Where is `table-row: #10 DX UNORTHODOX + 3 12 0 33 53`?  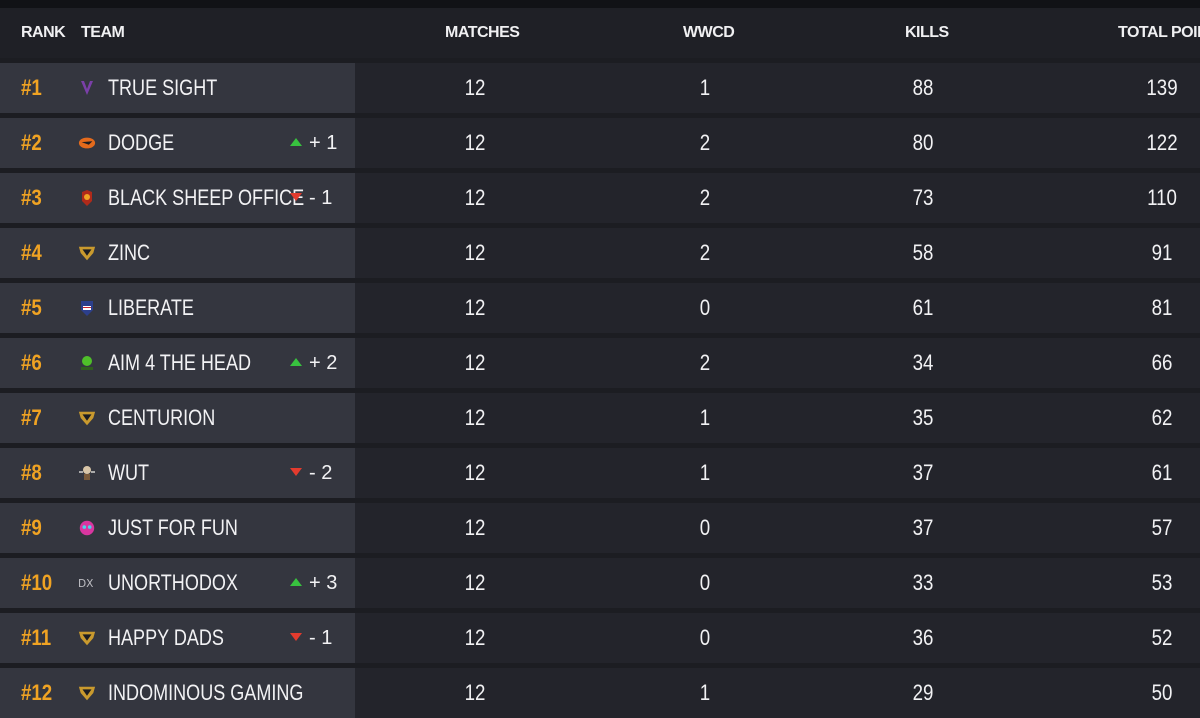
table-row: #10 DX UNORTHODOX + 3 12 0 33 53 is located at coordinates (600, 583).